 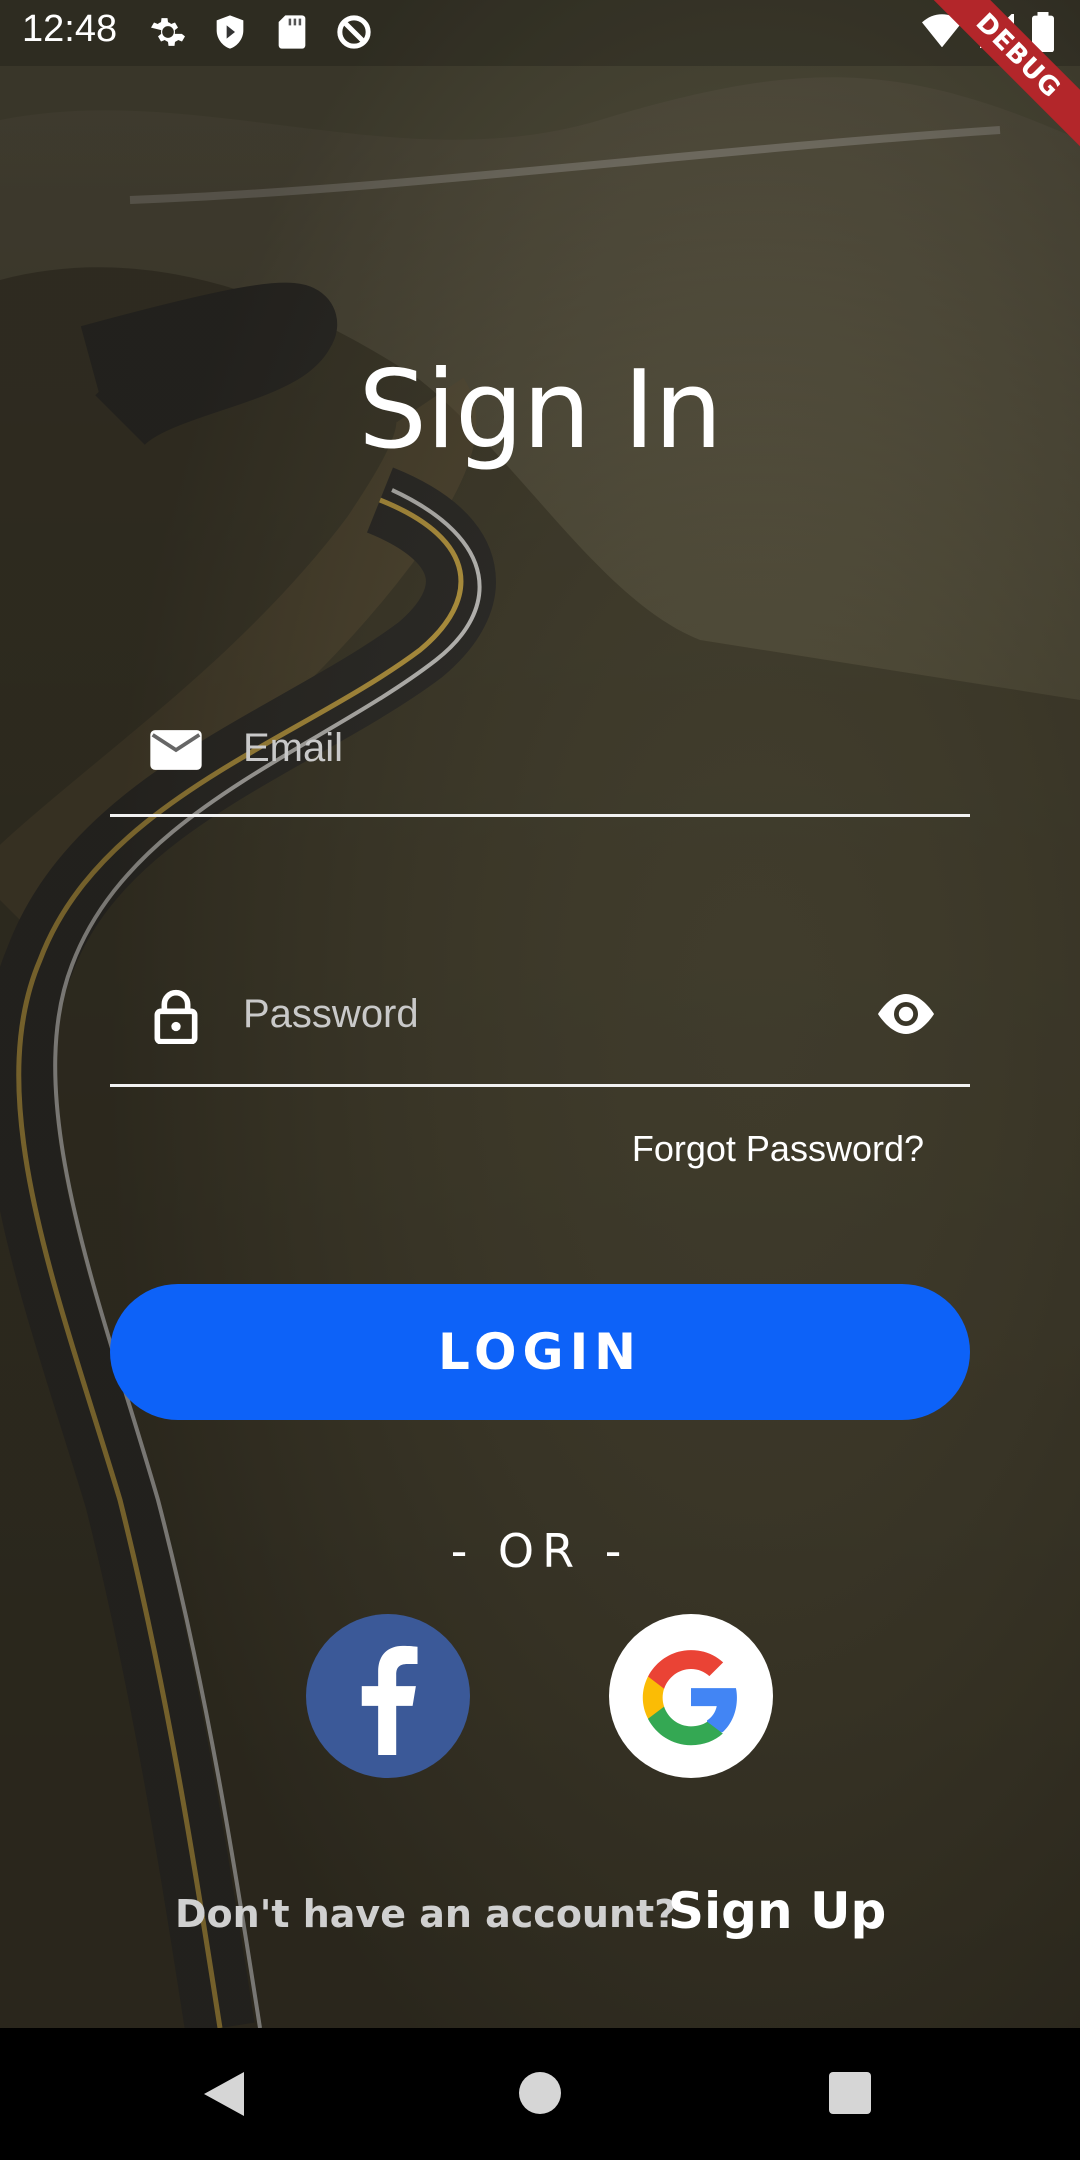 What do you see at coordinates (293, 748) in the screenshot?
I see `email-placeholder: Email` at bounding box center [293, 748].